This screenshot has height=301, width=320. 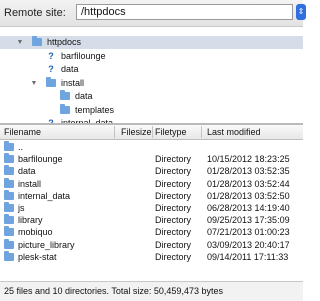 What do you see at coordinates (248, 159) in the screenshot?
I see `file-last-modified: 10/15/2012 18:23:25` at bounding box center [248, 159].